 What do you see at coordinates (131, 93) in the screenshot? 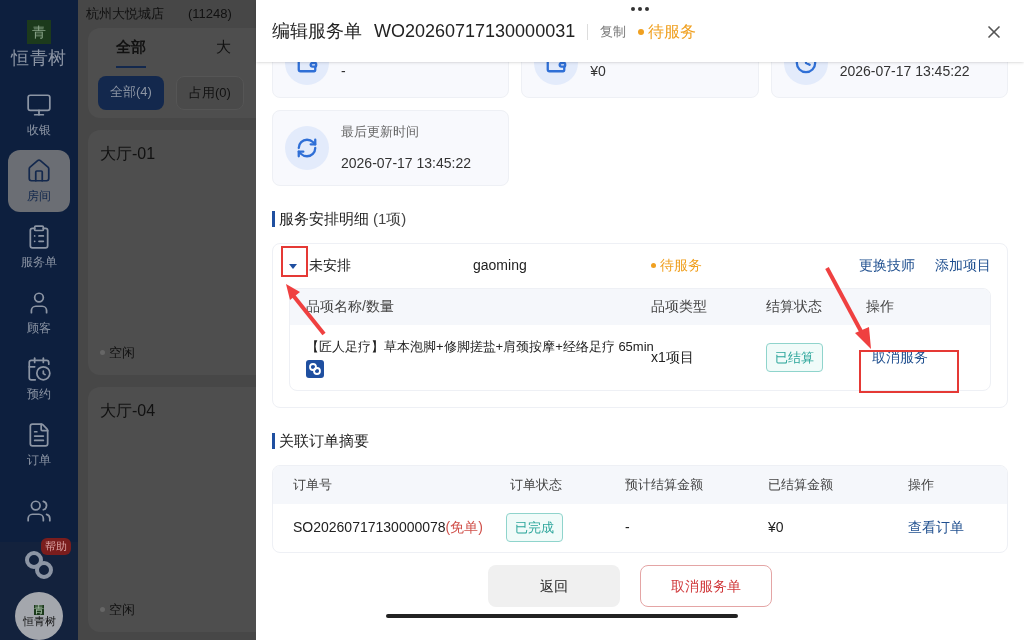
I see `filter-chip: 全部(4)` at bounding box center [131, 93].